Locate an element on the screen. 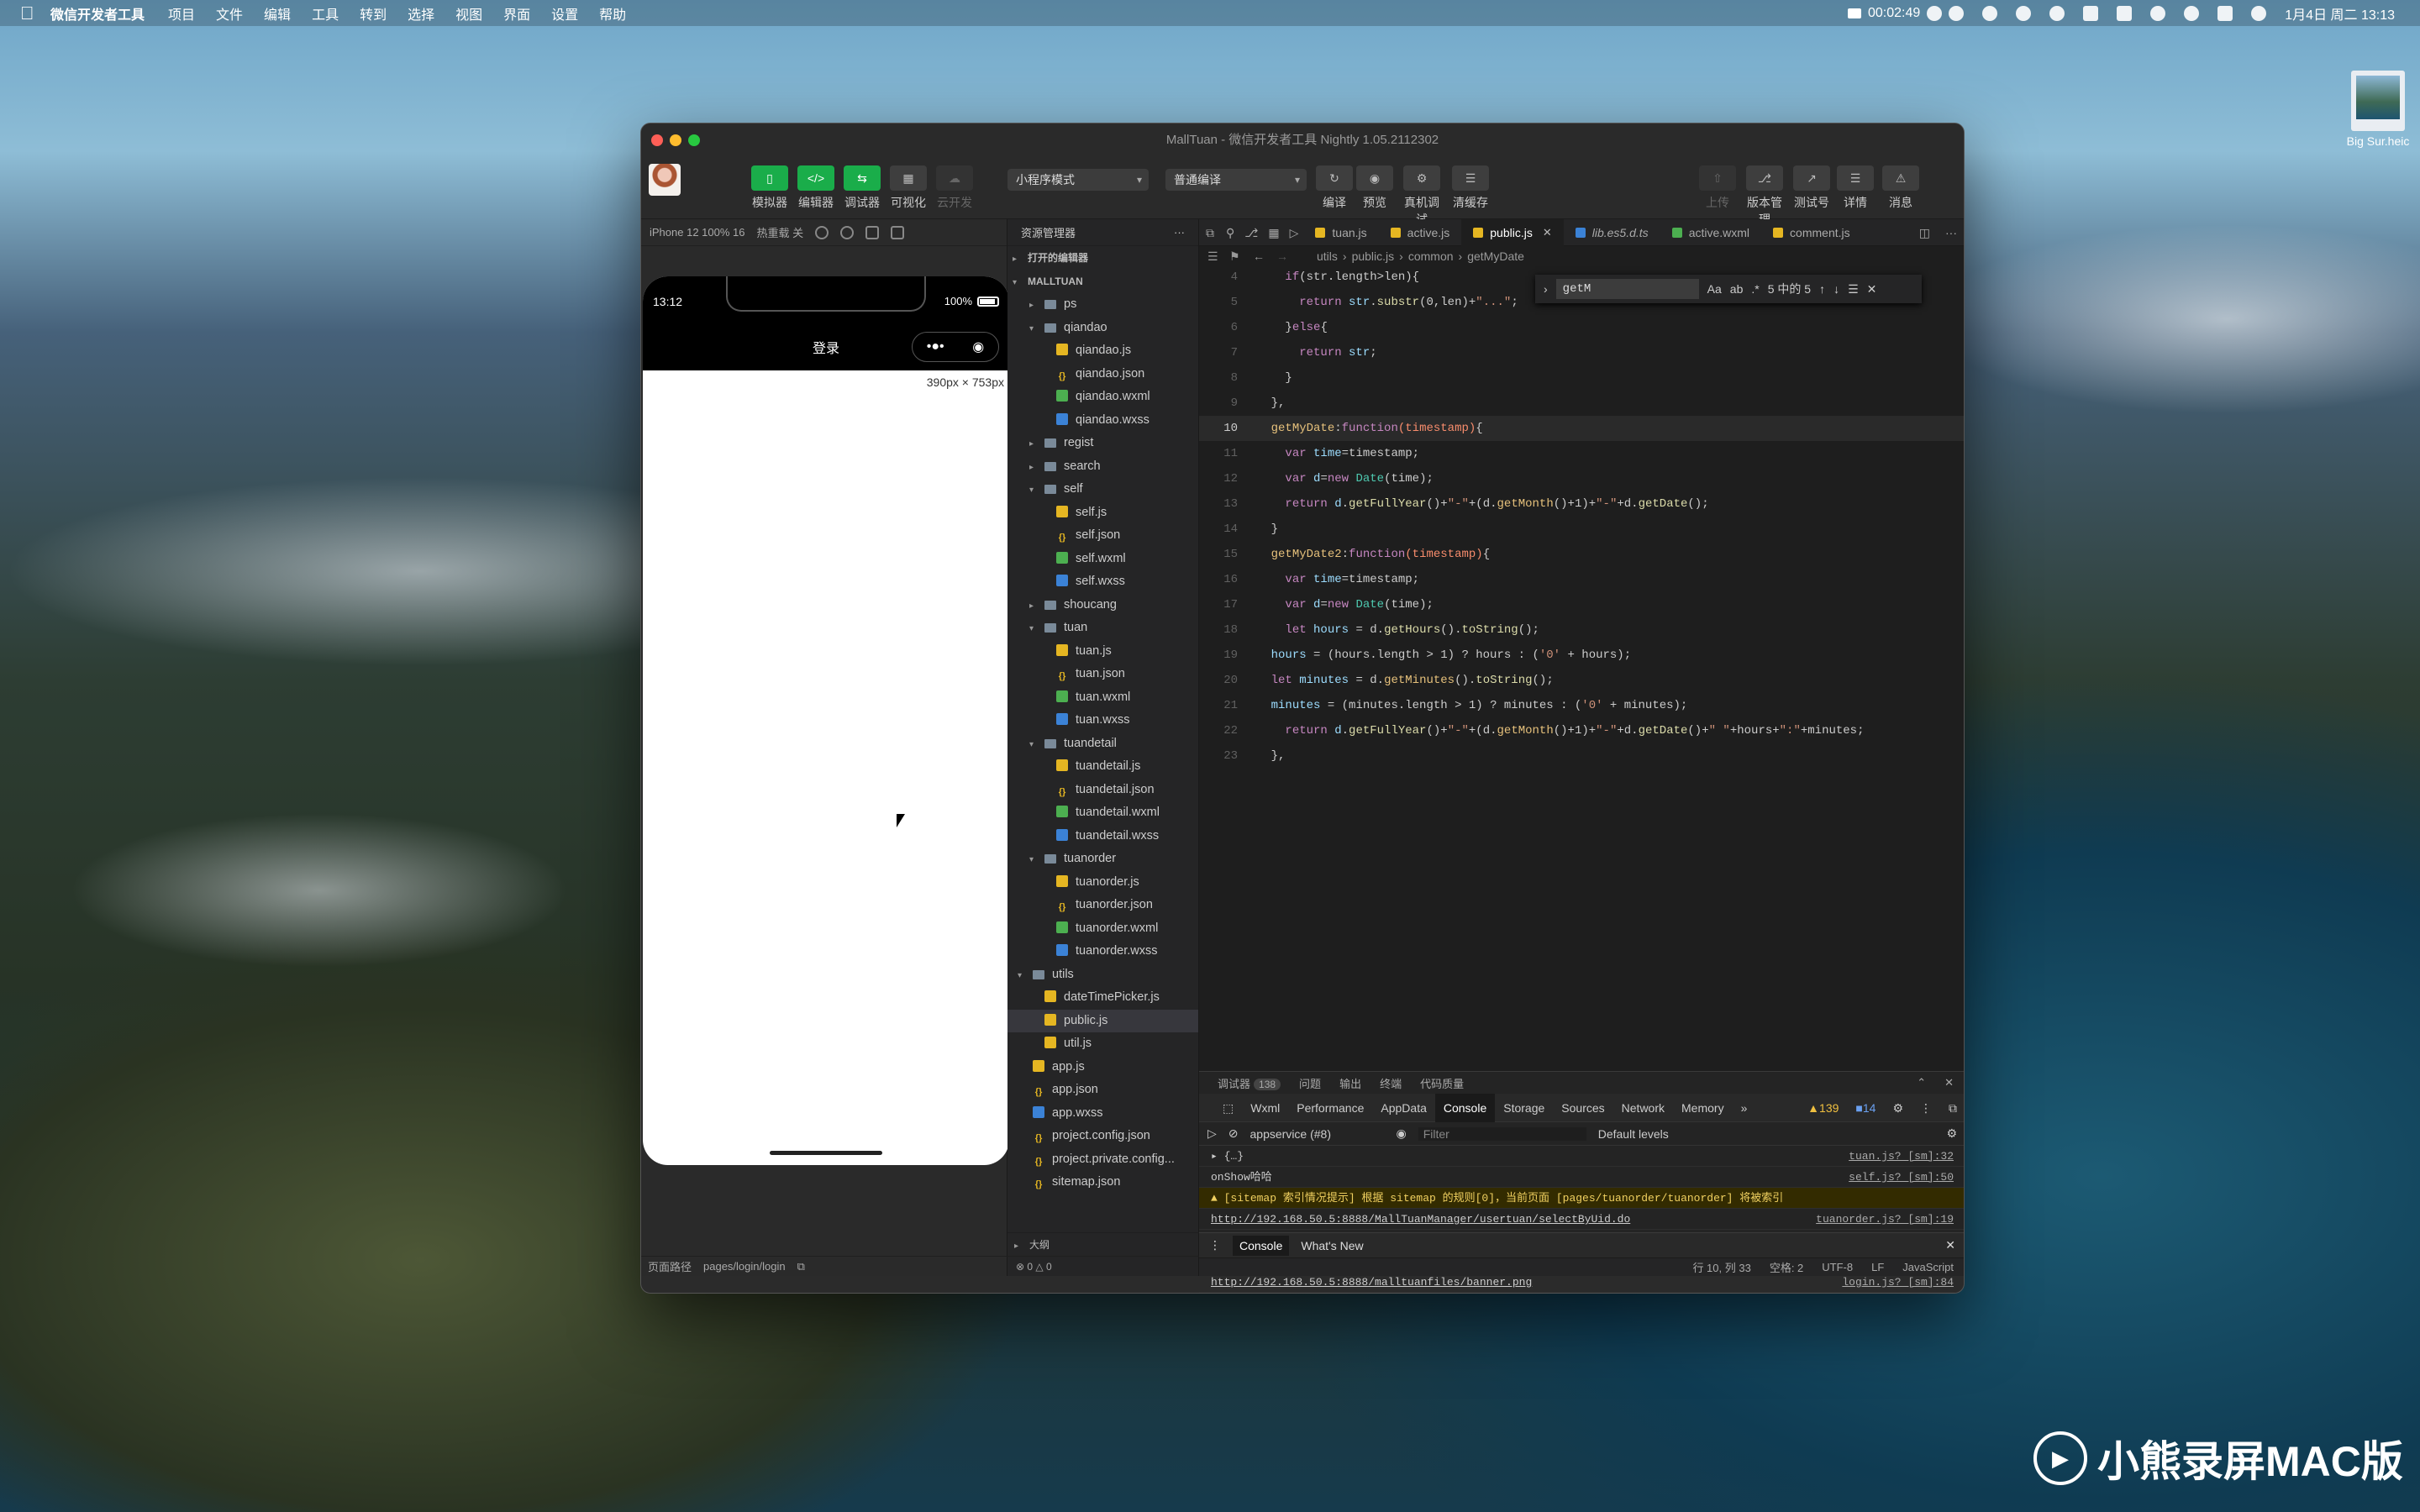 This screenshot has height=1512, width=2420. siri-icon is located at coordinates (2259, 13).